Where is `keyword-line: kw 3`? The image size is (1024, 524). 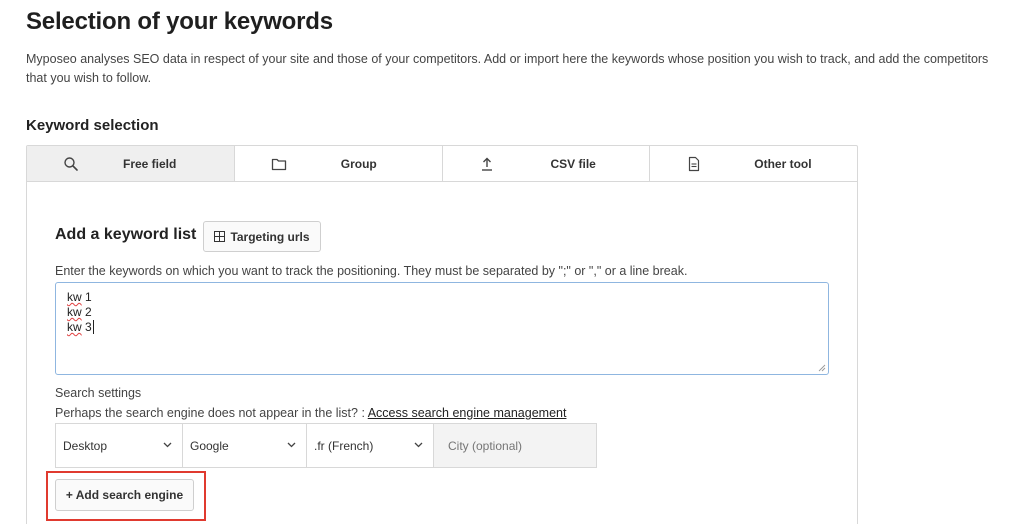 keyword-line: kw 3 is located at coordinates (442, 327).